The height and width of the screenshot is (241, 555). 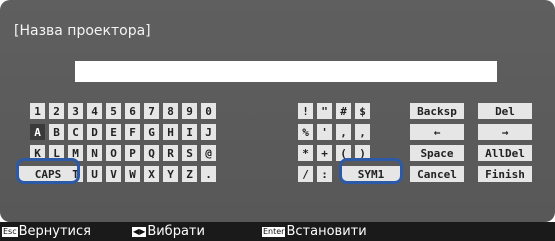 What do you see at coordinates (113, 132) in the screenshot?
I see `key: E` at bounding box center [113, 132].